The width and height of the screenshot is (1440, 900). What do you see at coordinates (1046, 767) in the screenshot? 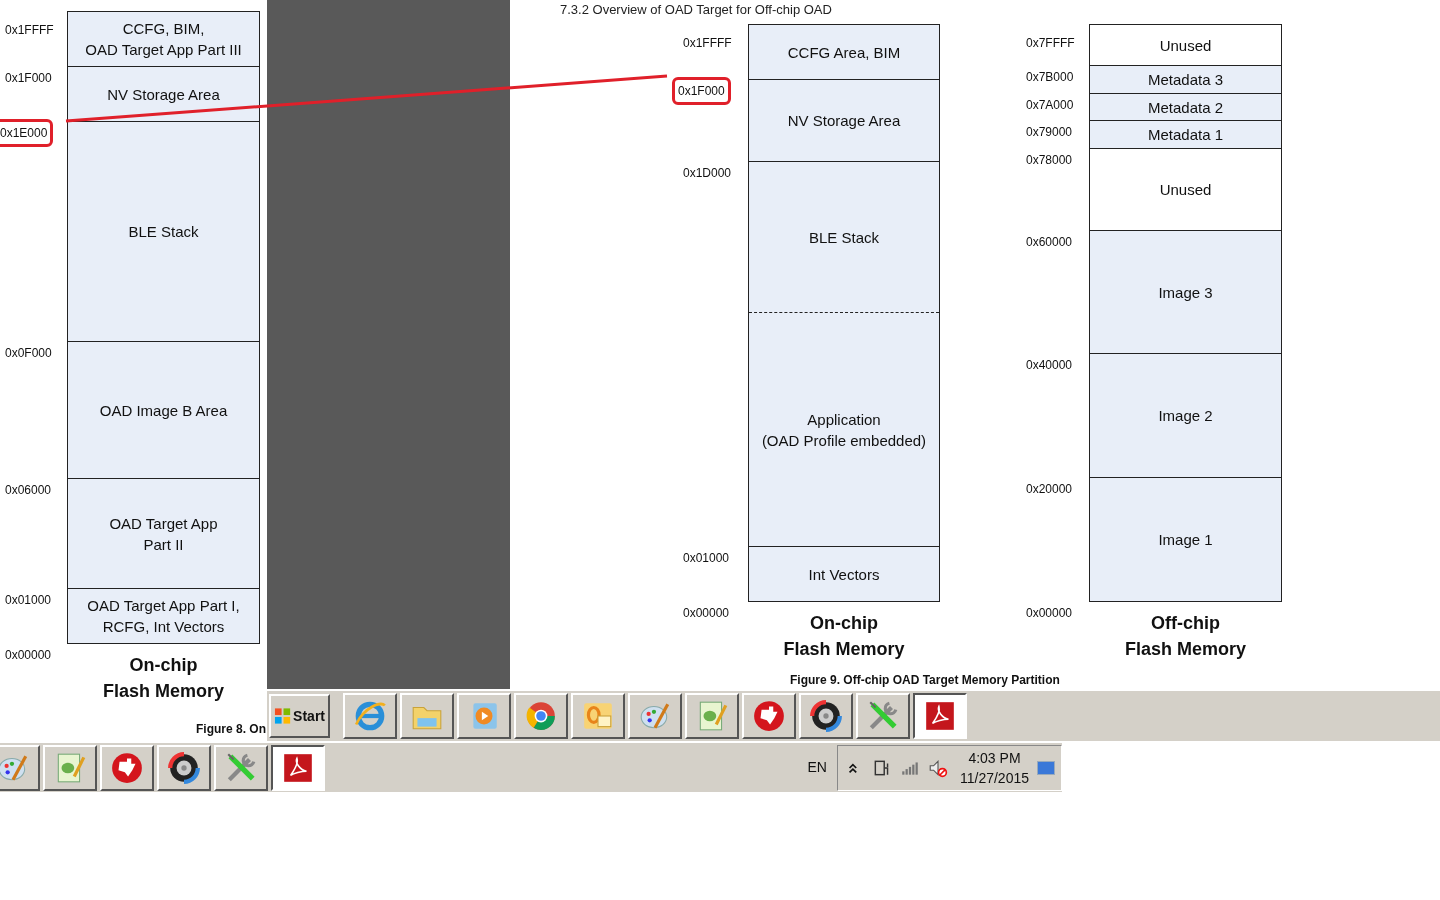
I see `show-desktop-button` at bounding box center [1046, 767].